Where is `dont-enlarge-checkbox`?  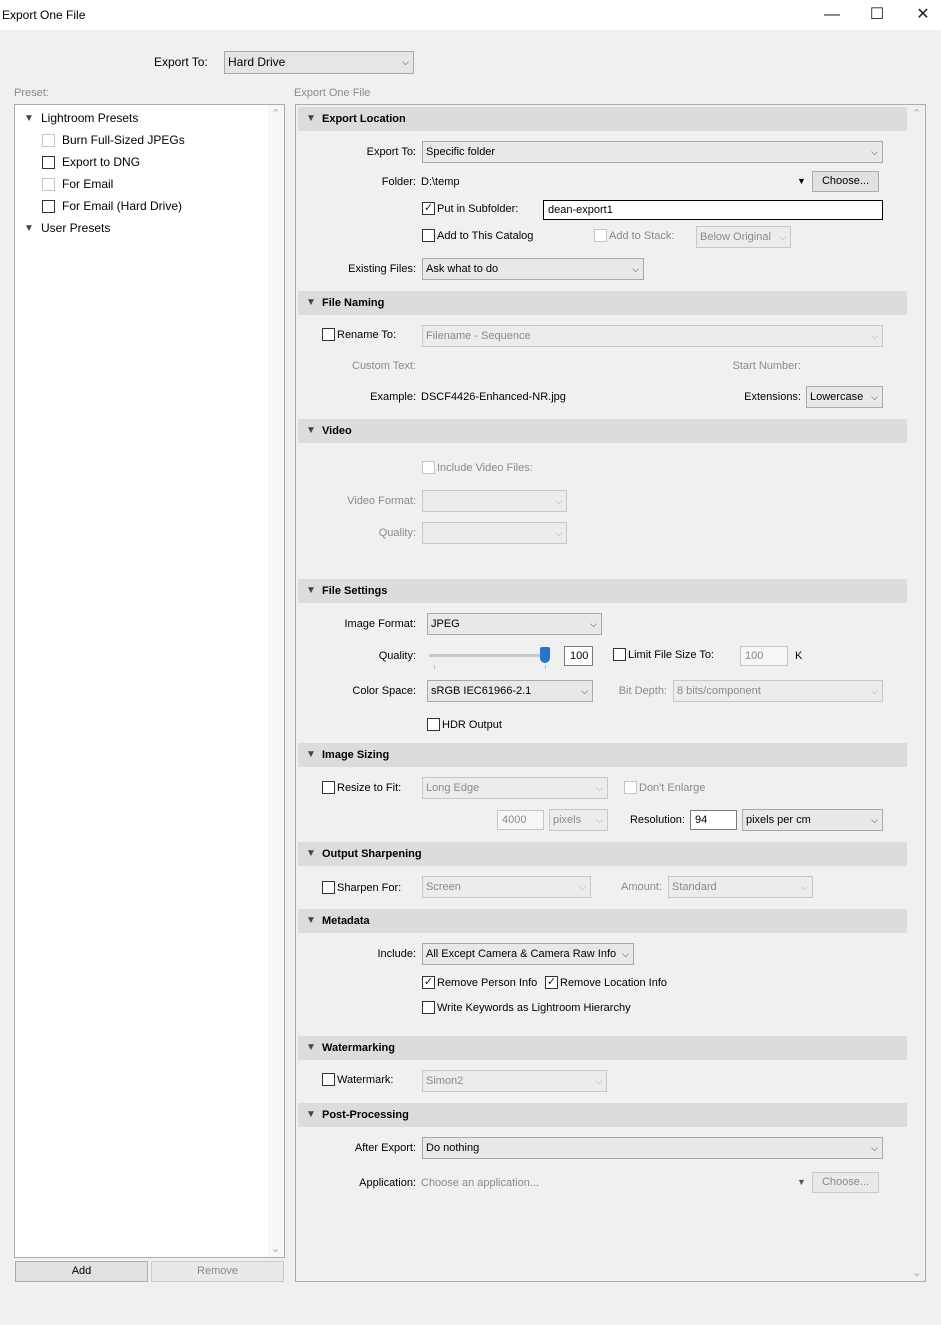
dont-enlarge-checkbox is located at coordinates (630, 787).